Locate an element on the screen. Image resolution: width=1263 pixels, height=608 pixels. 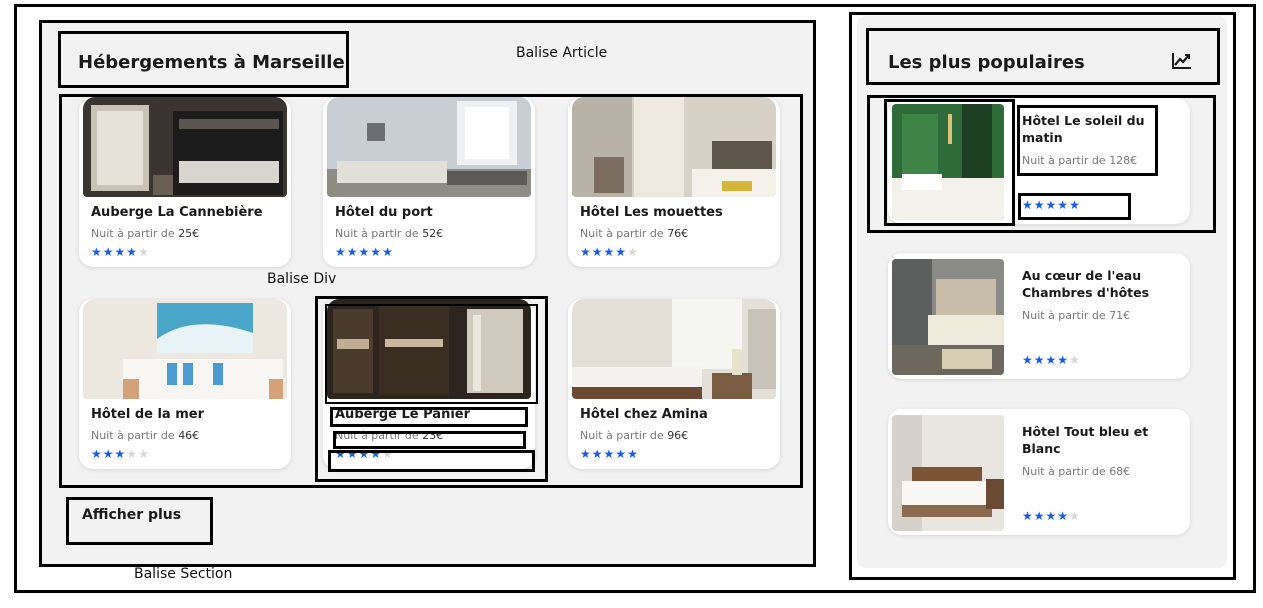
hotel-price: Nuit à partir de 96€ is located at coordinates (634, 435).